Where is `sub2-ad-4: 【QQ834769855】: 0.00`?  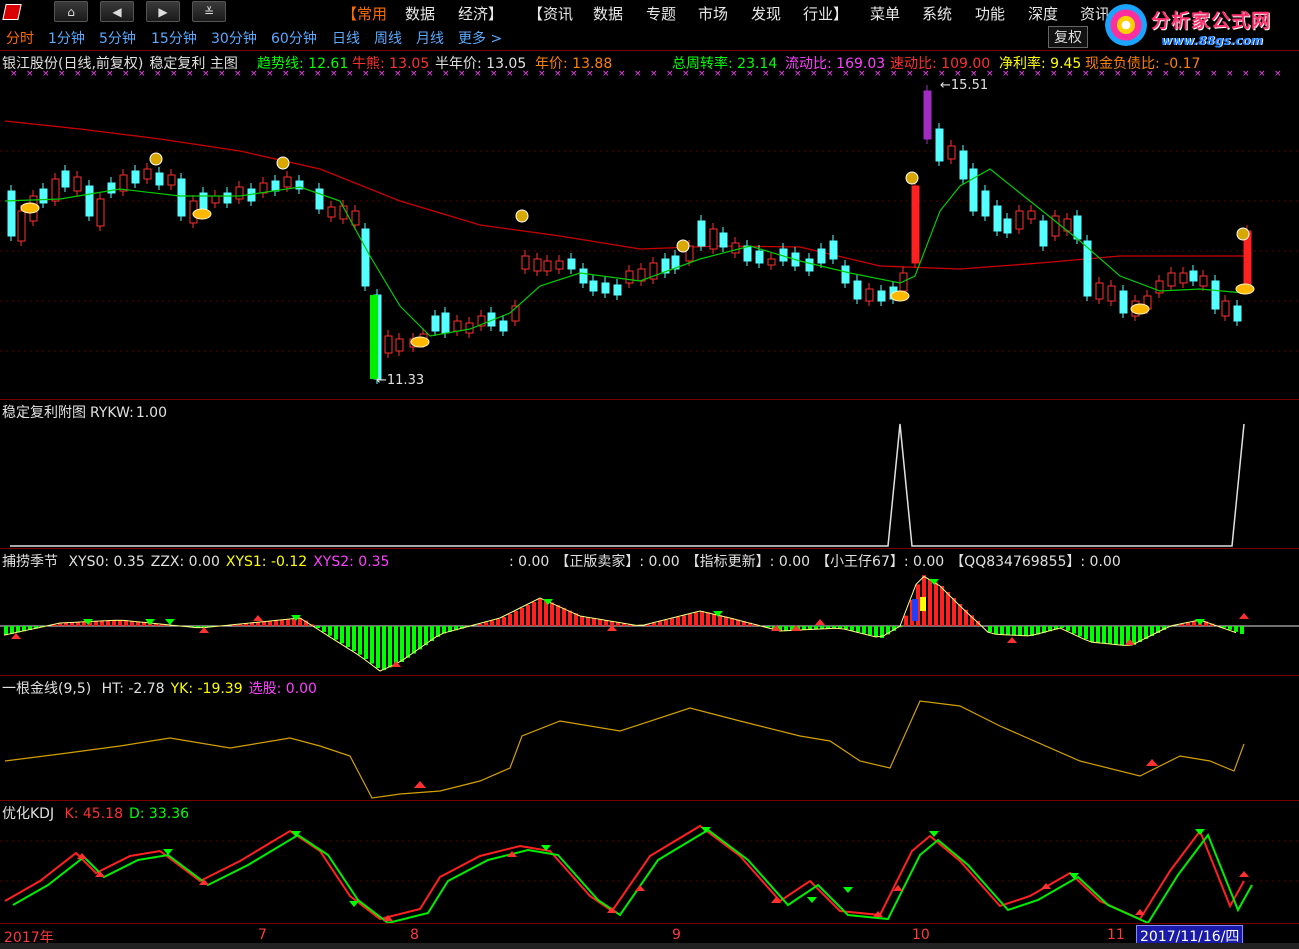 sub2-ad-4: 【QQ834769855】: 0.00 is located at coordinates (1035, 562).